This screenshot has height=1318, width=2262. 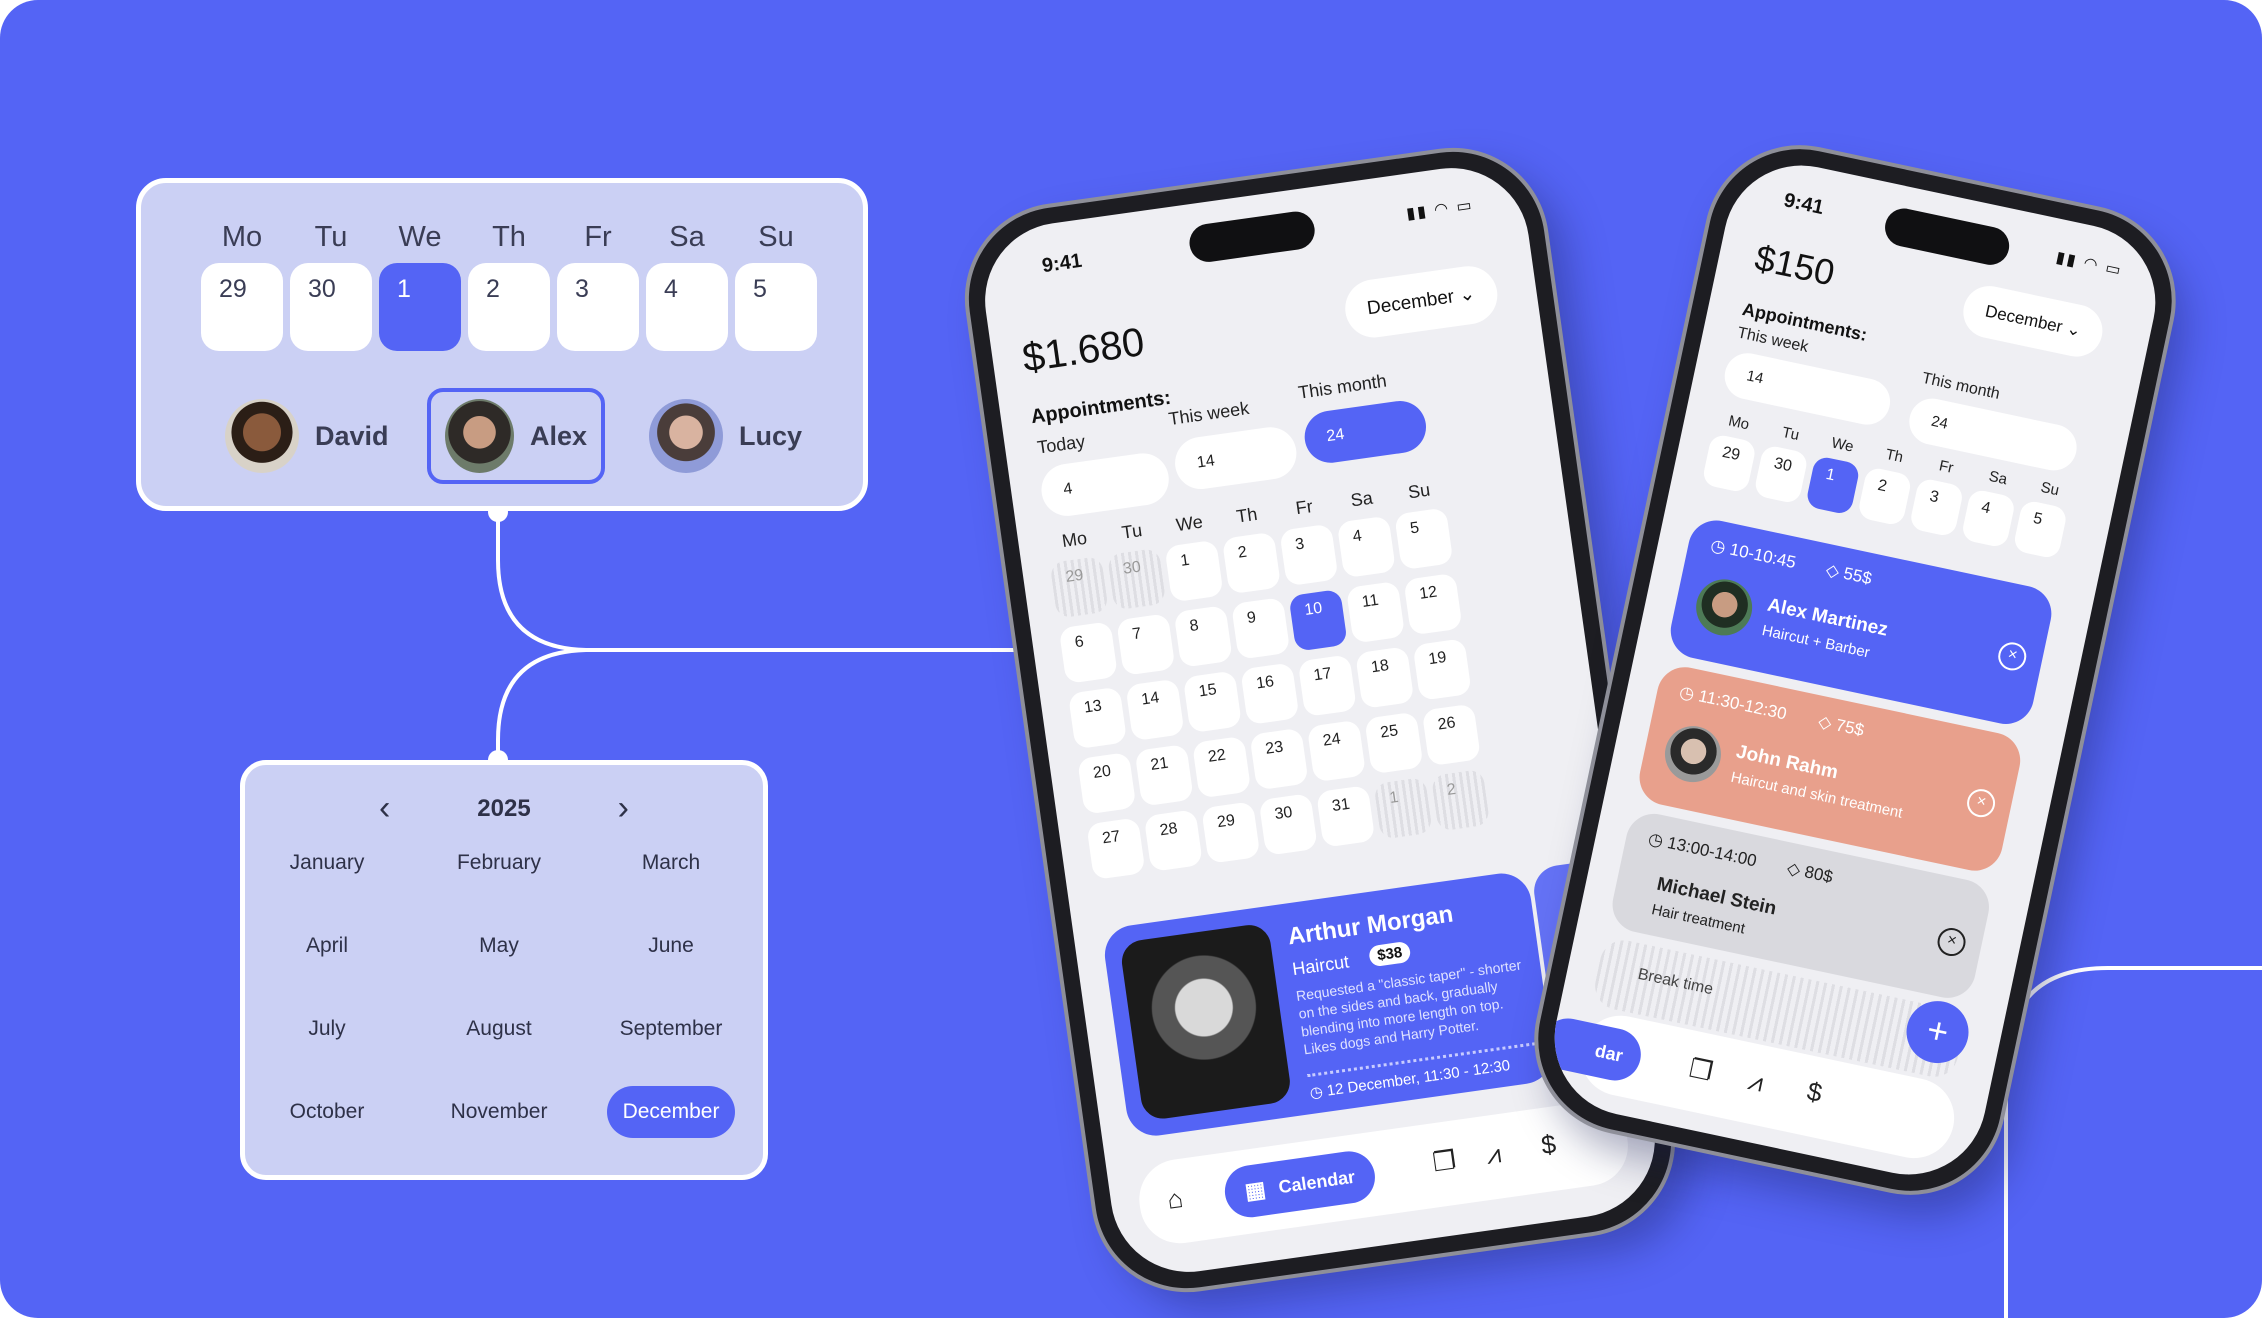 What do you see at coordinates (1173, 840) in the screenshot?
I see `calendar-day: 28` at bounding box center [1173, 840].